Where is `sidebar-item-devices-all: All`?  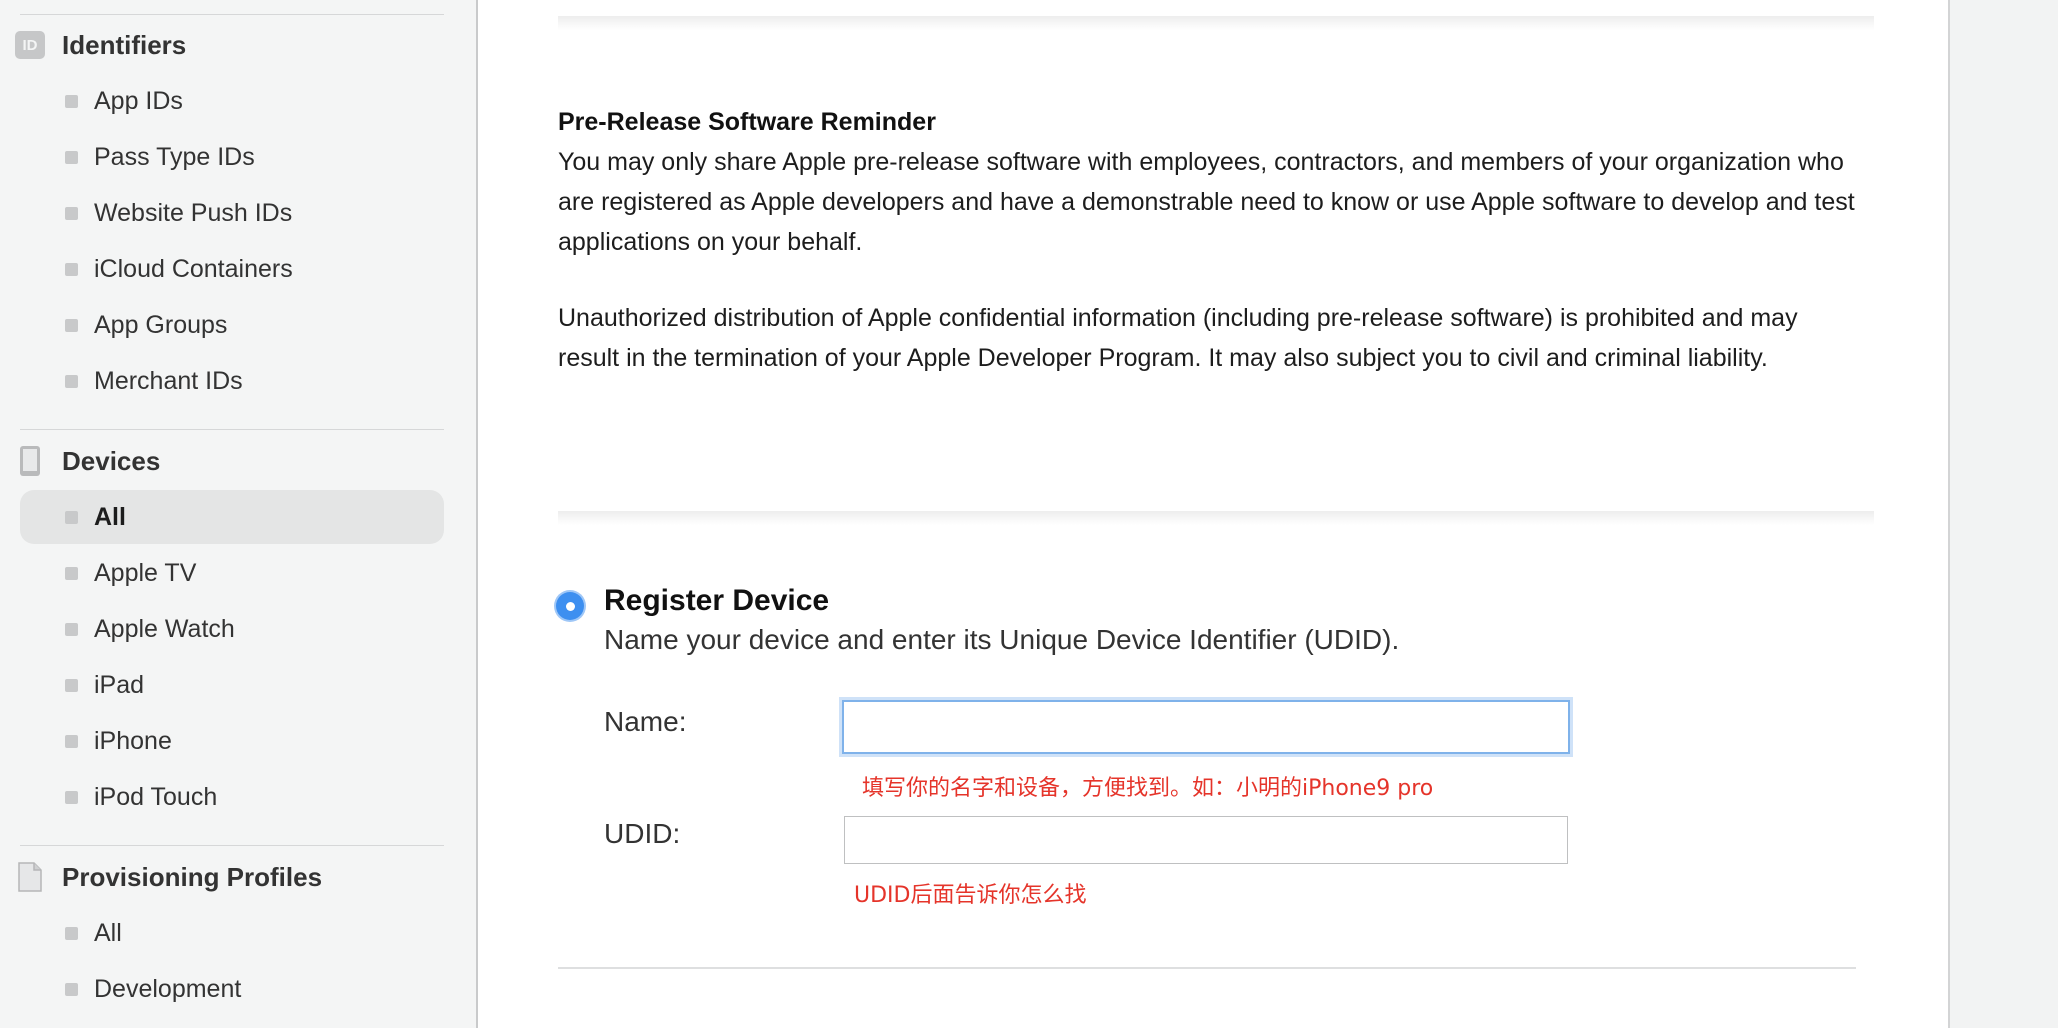
sidebar-item-devices-all: All is located at coordinates (232, 517).